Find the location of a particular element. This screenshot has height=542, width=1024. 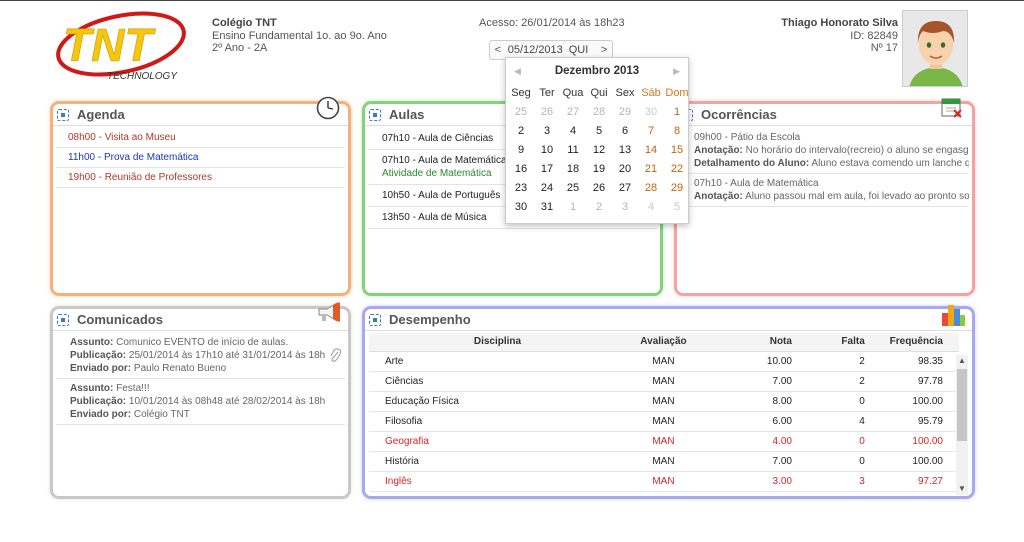

calendar-day: 21 is located at coordinates (651, 169).